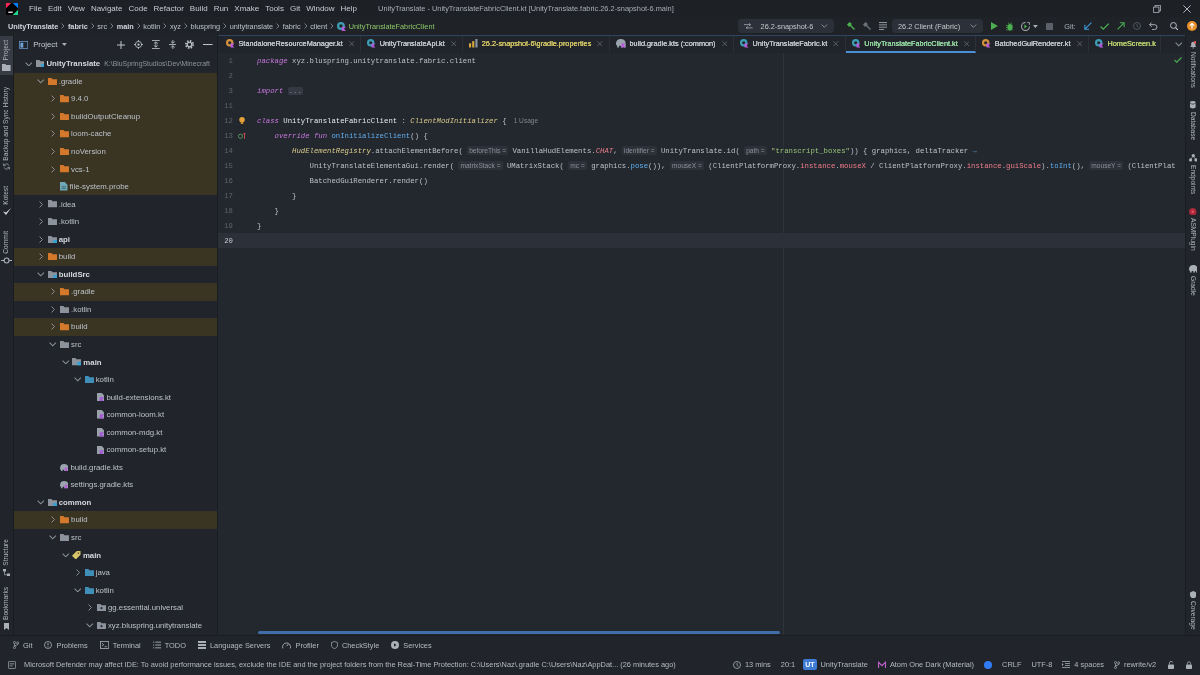  I want to click on message-icon, so click(12, 664).